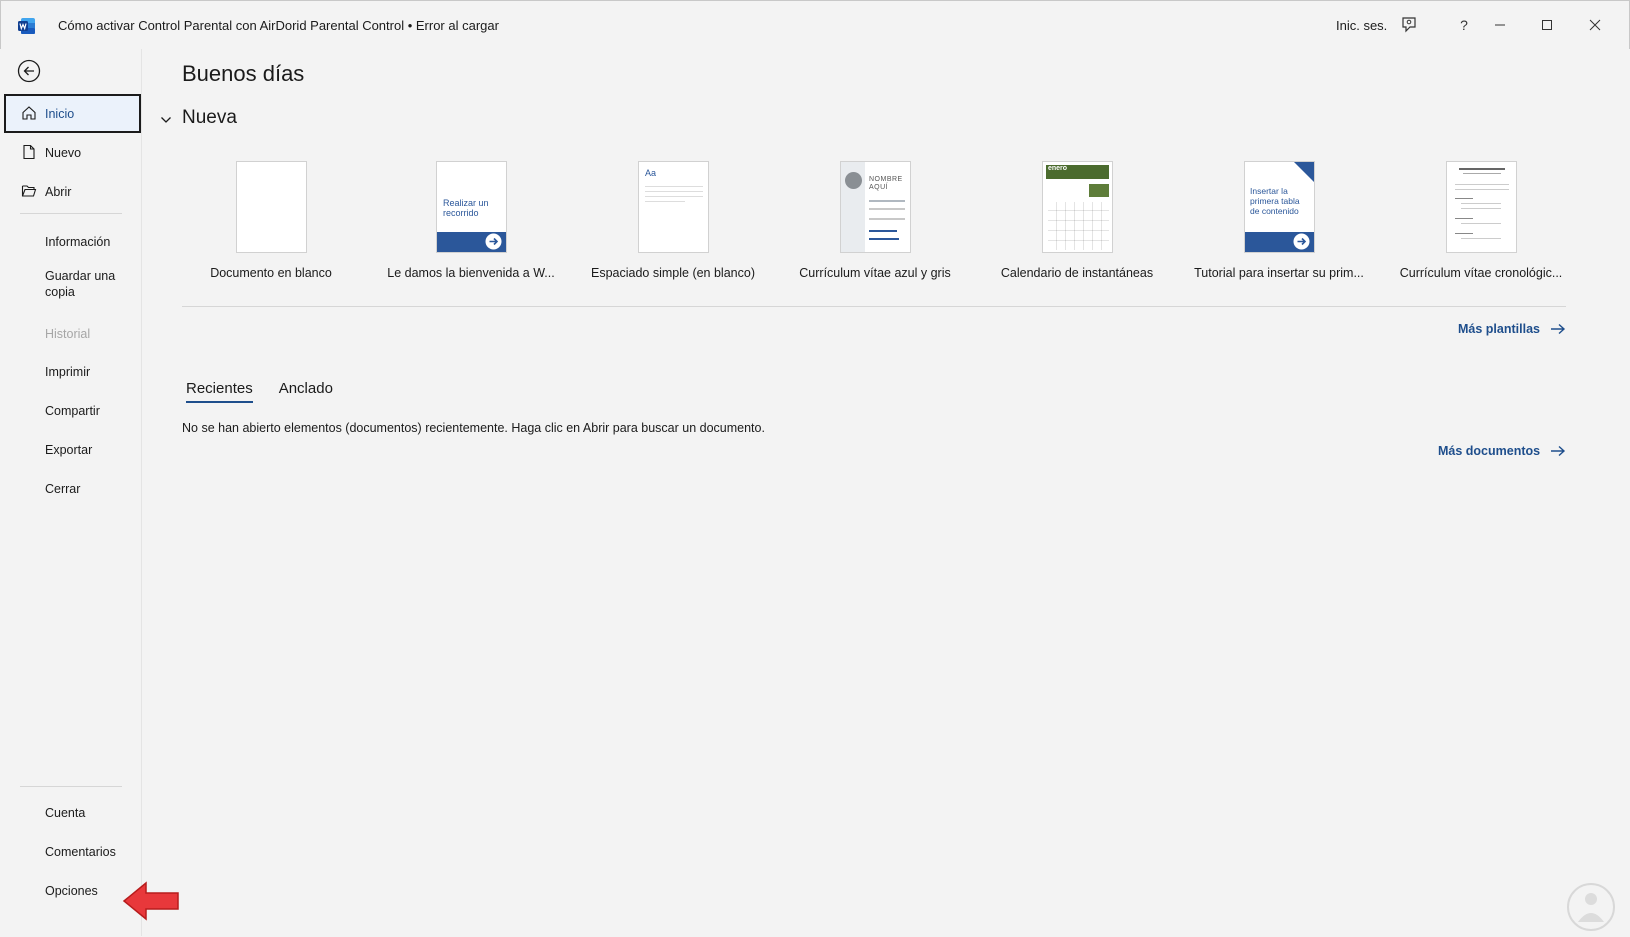 This screenshot has width=1630, height=937. I want to click on more-documents-link: Más documentos, so click(1502, 451).